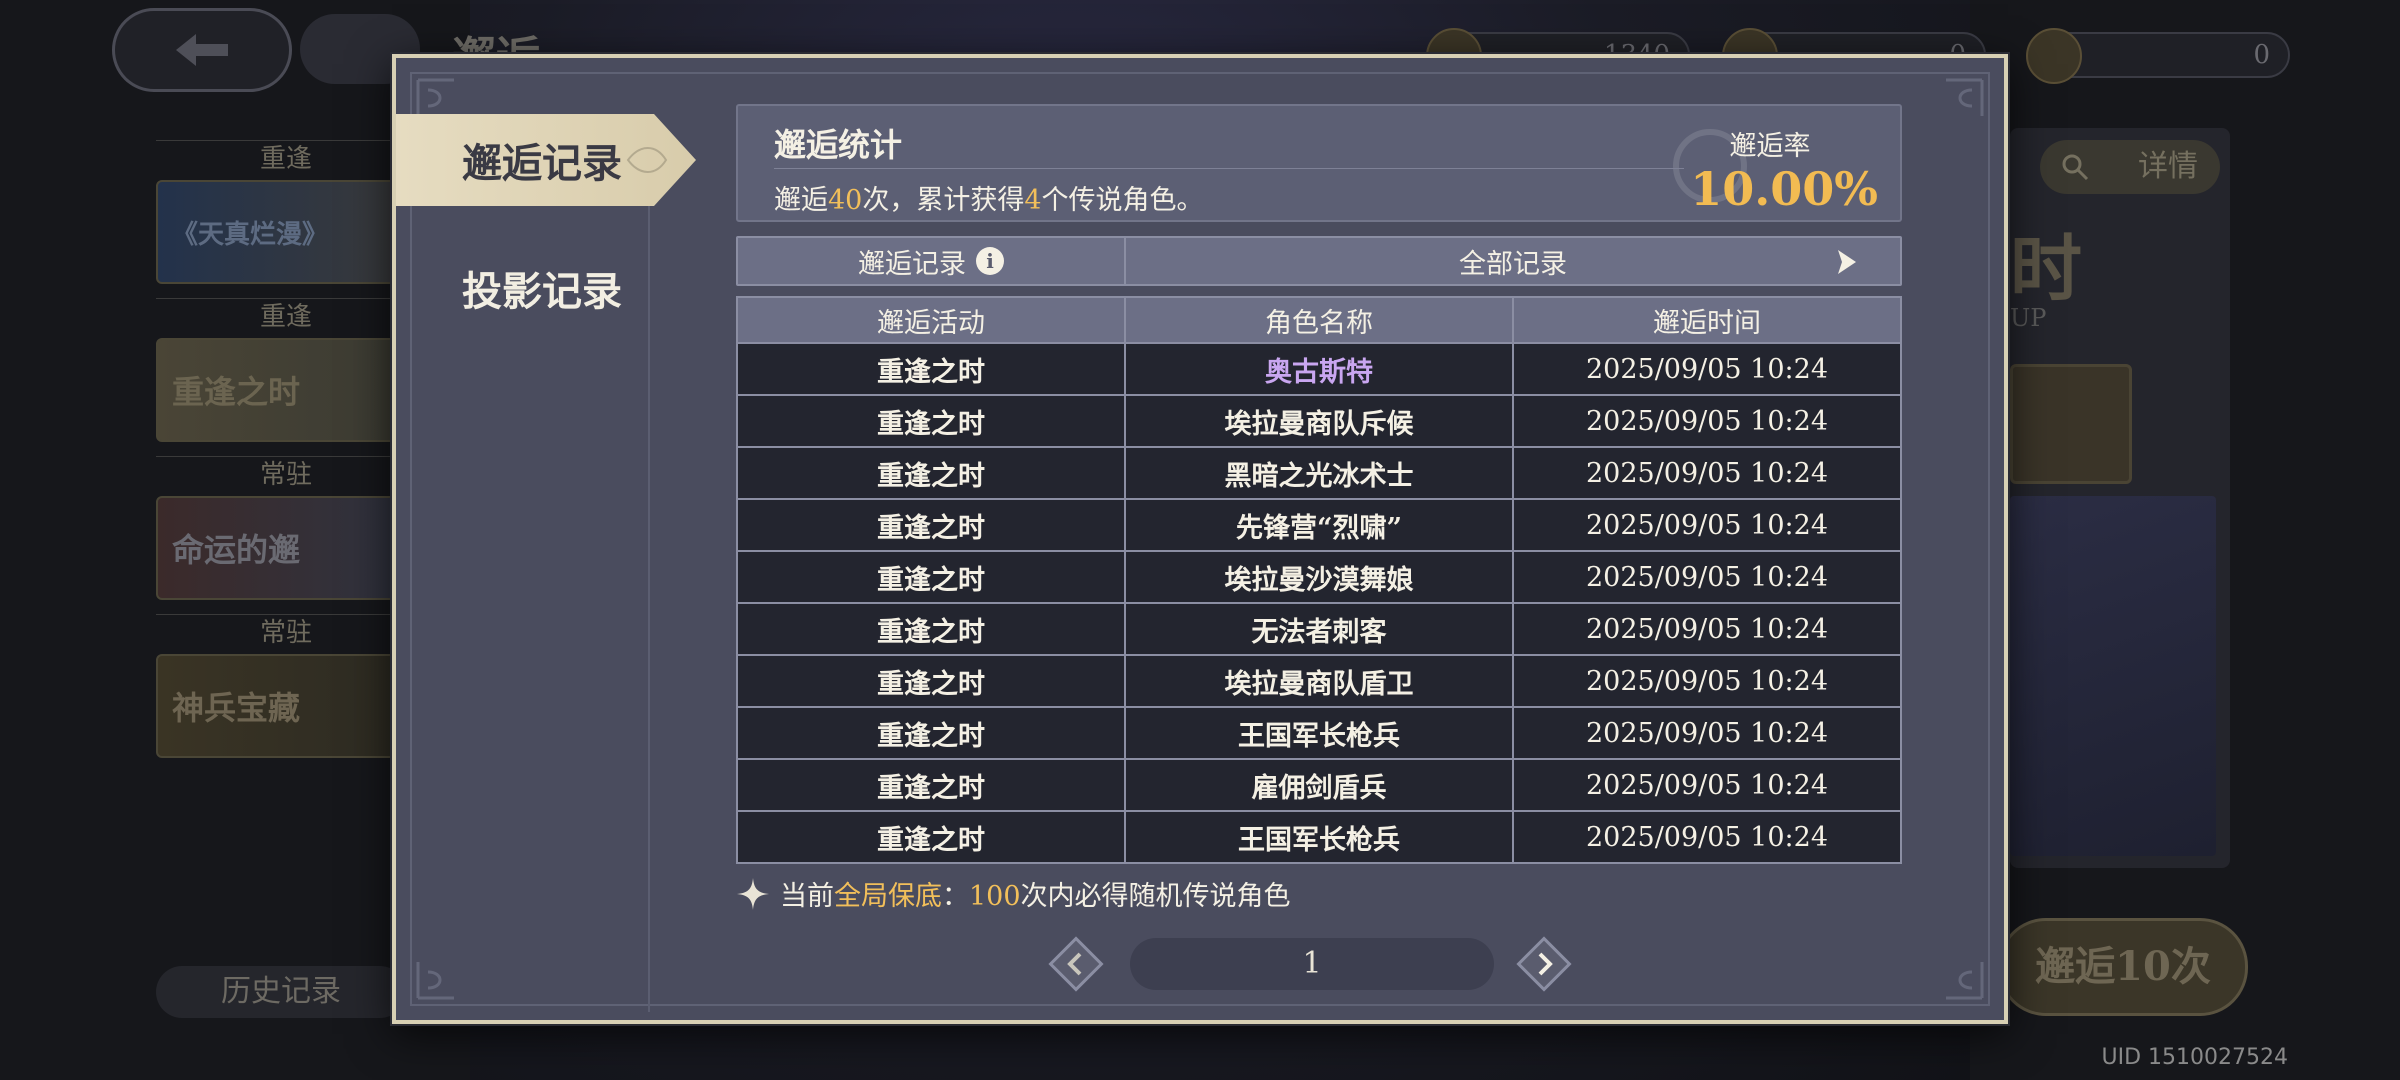 The height and width of the screenshot is (1080, 2400). I want to click on pagination: 1, so click(1319, 962).